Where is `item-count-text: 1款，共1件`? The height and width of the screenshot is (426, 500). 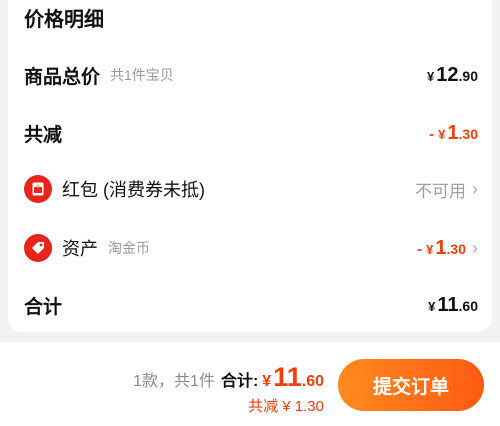
item-count-text: 1款，共1件 is located at coordinates (174, 381).